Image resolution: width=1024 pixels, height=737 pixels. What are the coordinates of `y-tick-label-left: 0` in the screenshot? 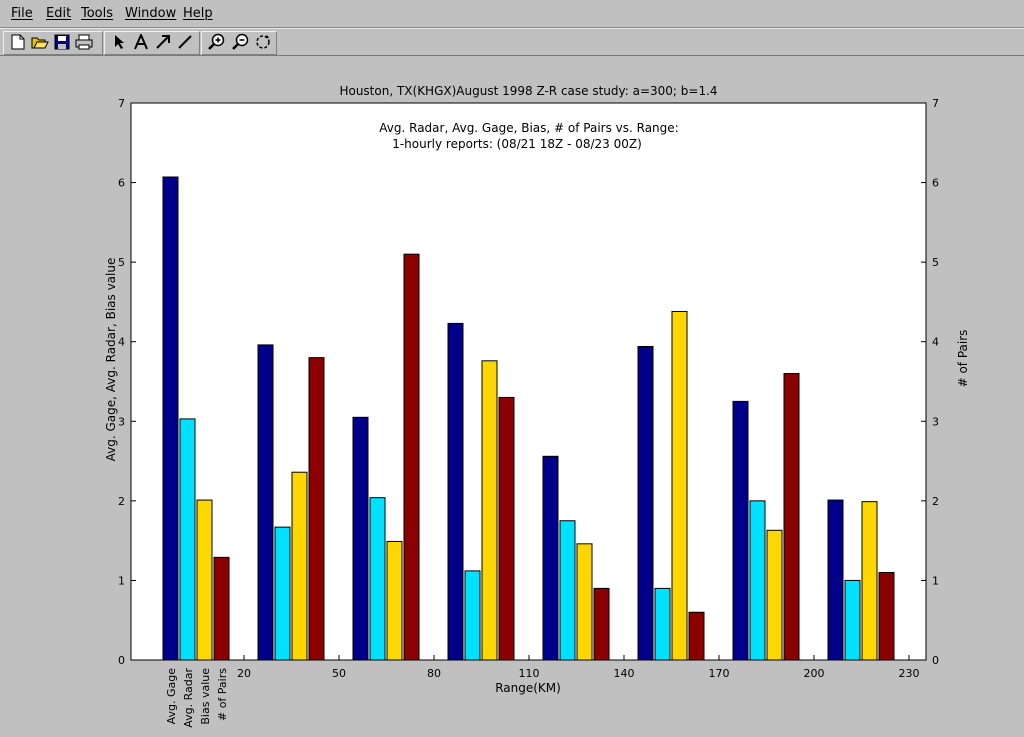 It's located at (121, 660).